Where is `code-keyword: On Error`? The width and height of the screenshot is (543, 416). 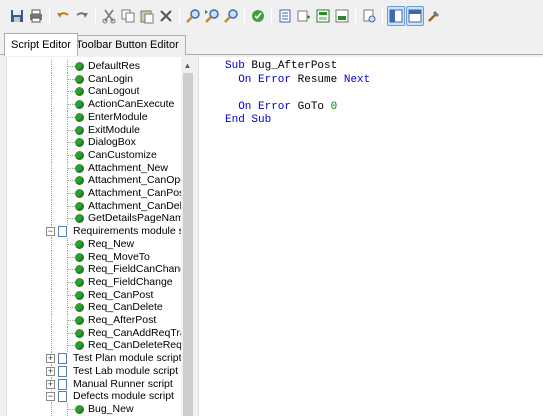 code-keyword: On Error is located at coordinates (265, 106).